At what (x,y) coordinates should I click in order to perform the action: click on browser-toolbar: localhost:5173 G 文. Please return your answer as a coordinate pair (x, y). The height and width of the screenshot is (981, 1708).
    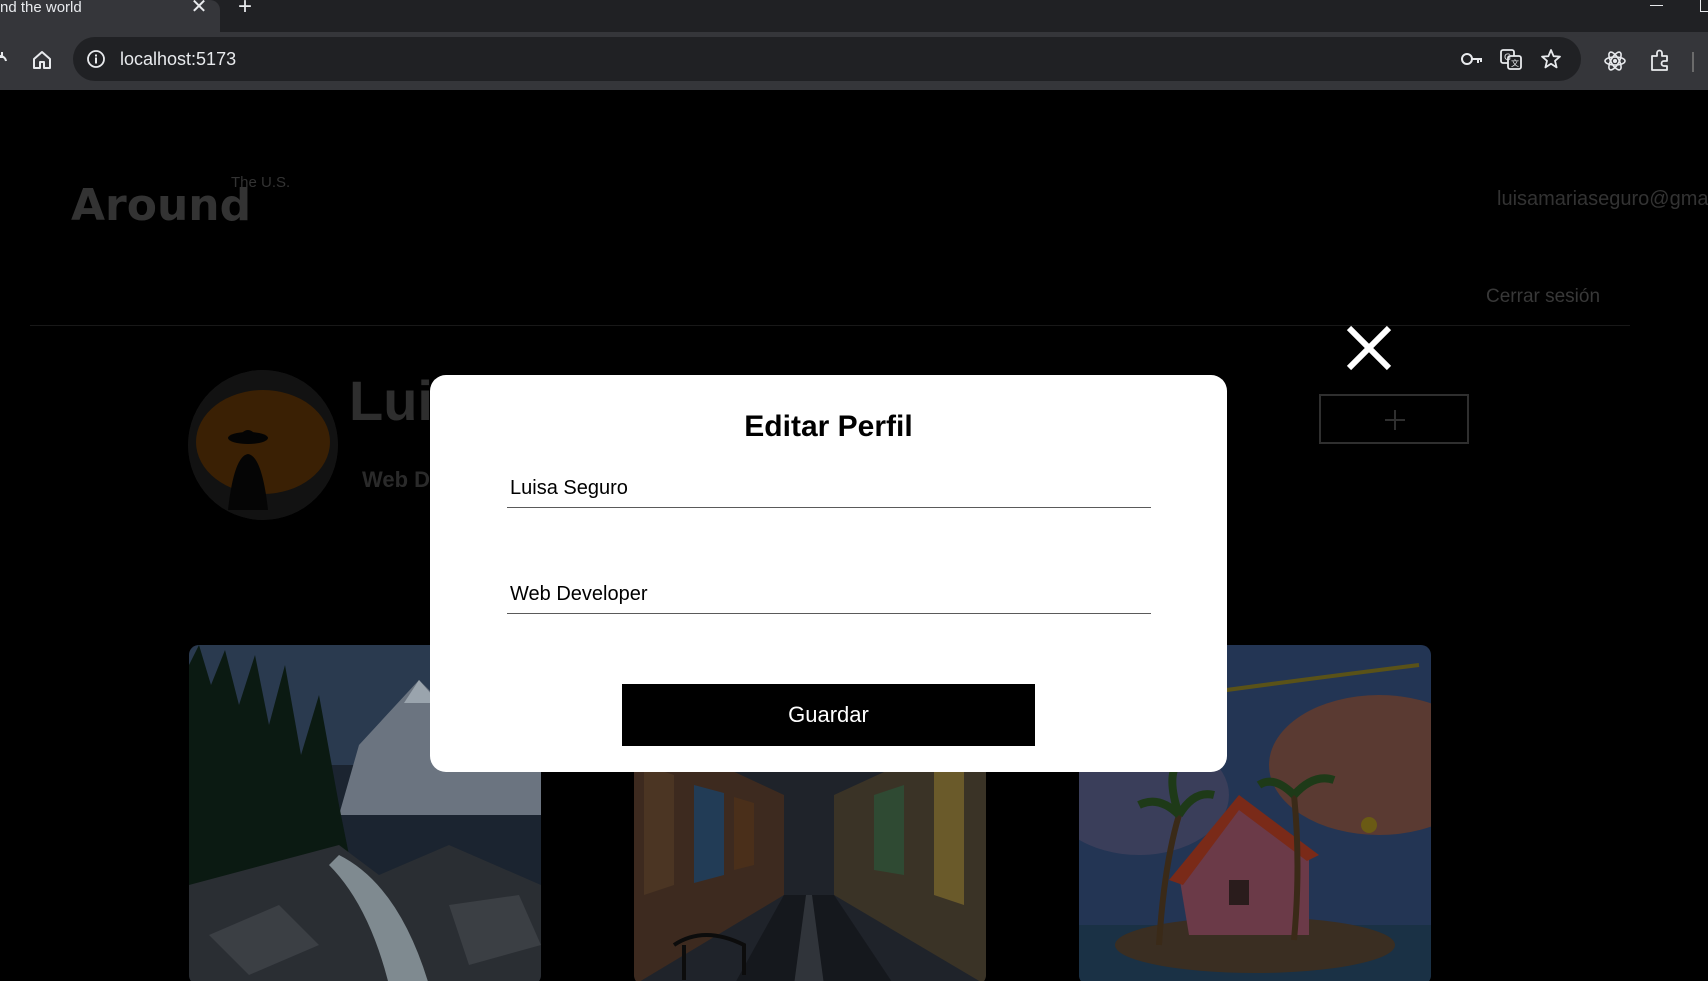
    Looking at the image, I should click on (854, 61).